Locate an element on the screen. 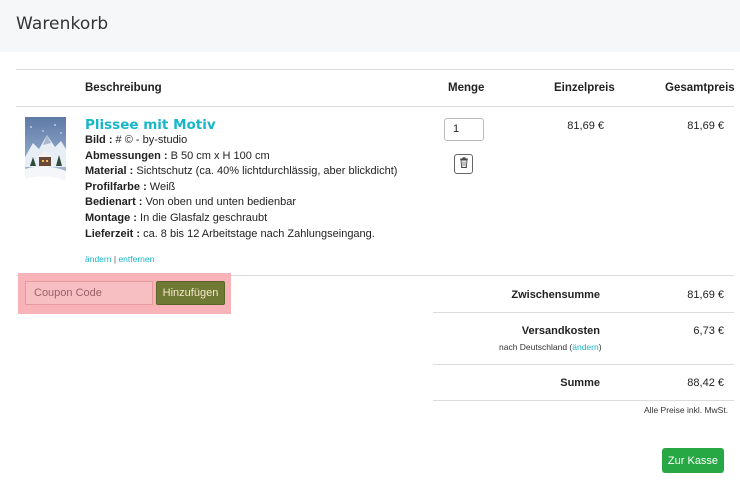 Image resolution: width=740 pixels, height=484 pixels. column-header-unit-price: Einzelpreis is located at coordinates (584, 88).